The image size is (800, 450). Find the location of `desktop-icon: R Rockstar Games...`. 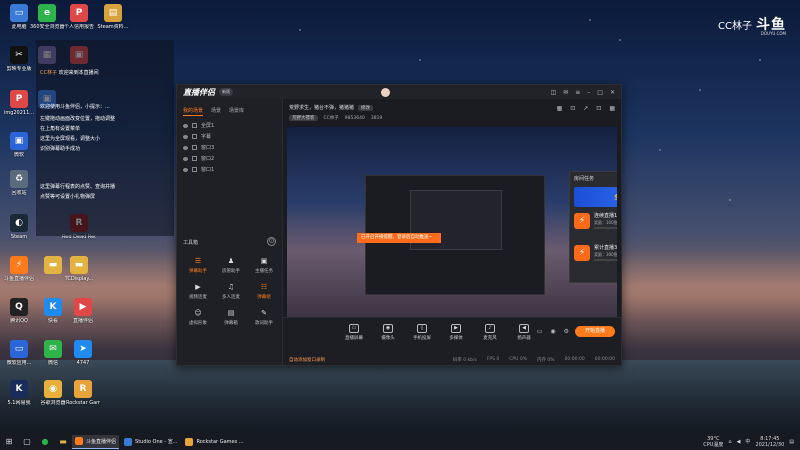

desktop-icon: R Rockstar Games... is located at coordinates (83, 393).